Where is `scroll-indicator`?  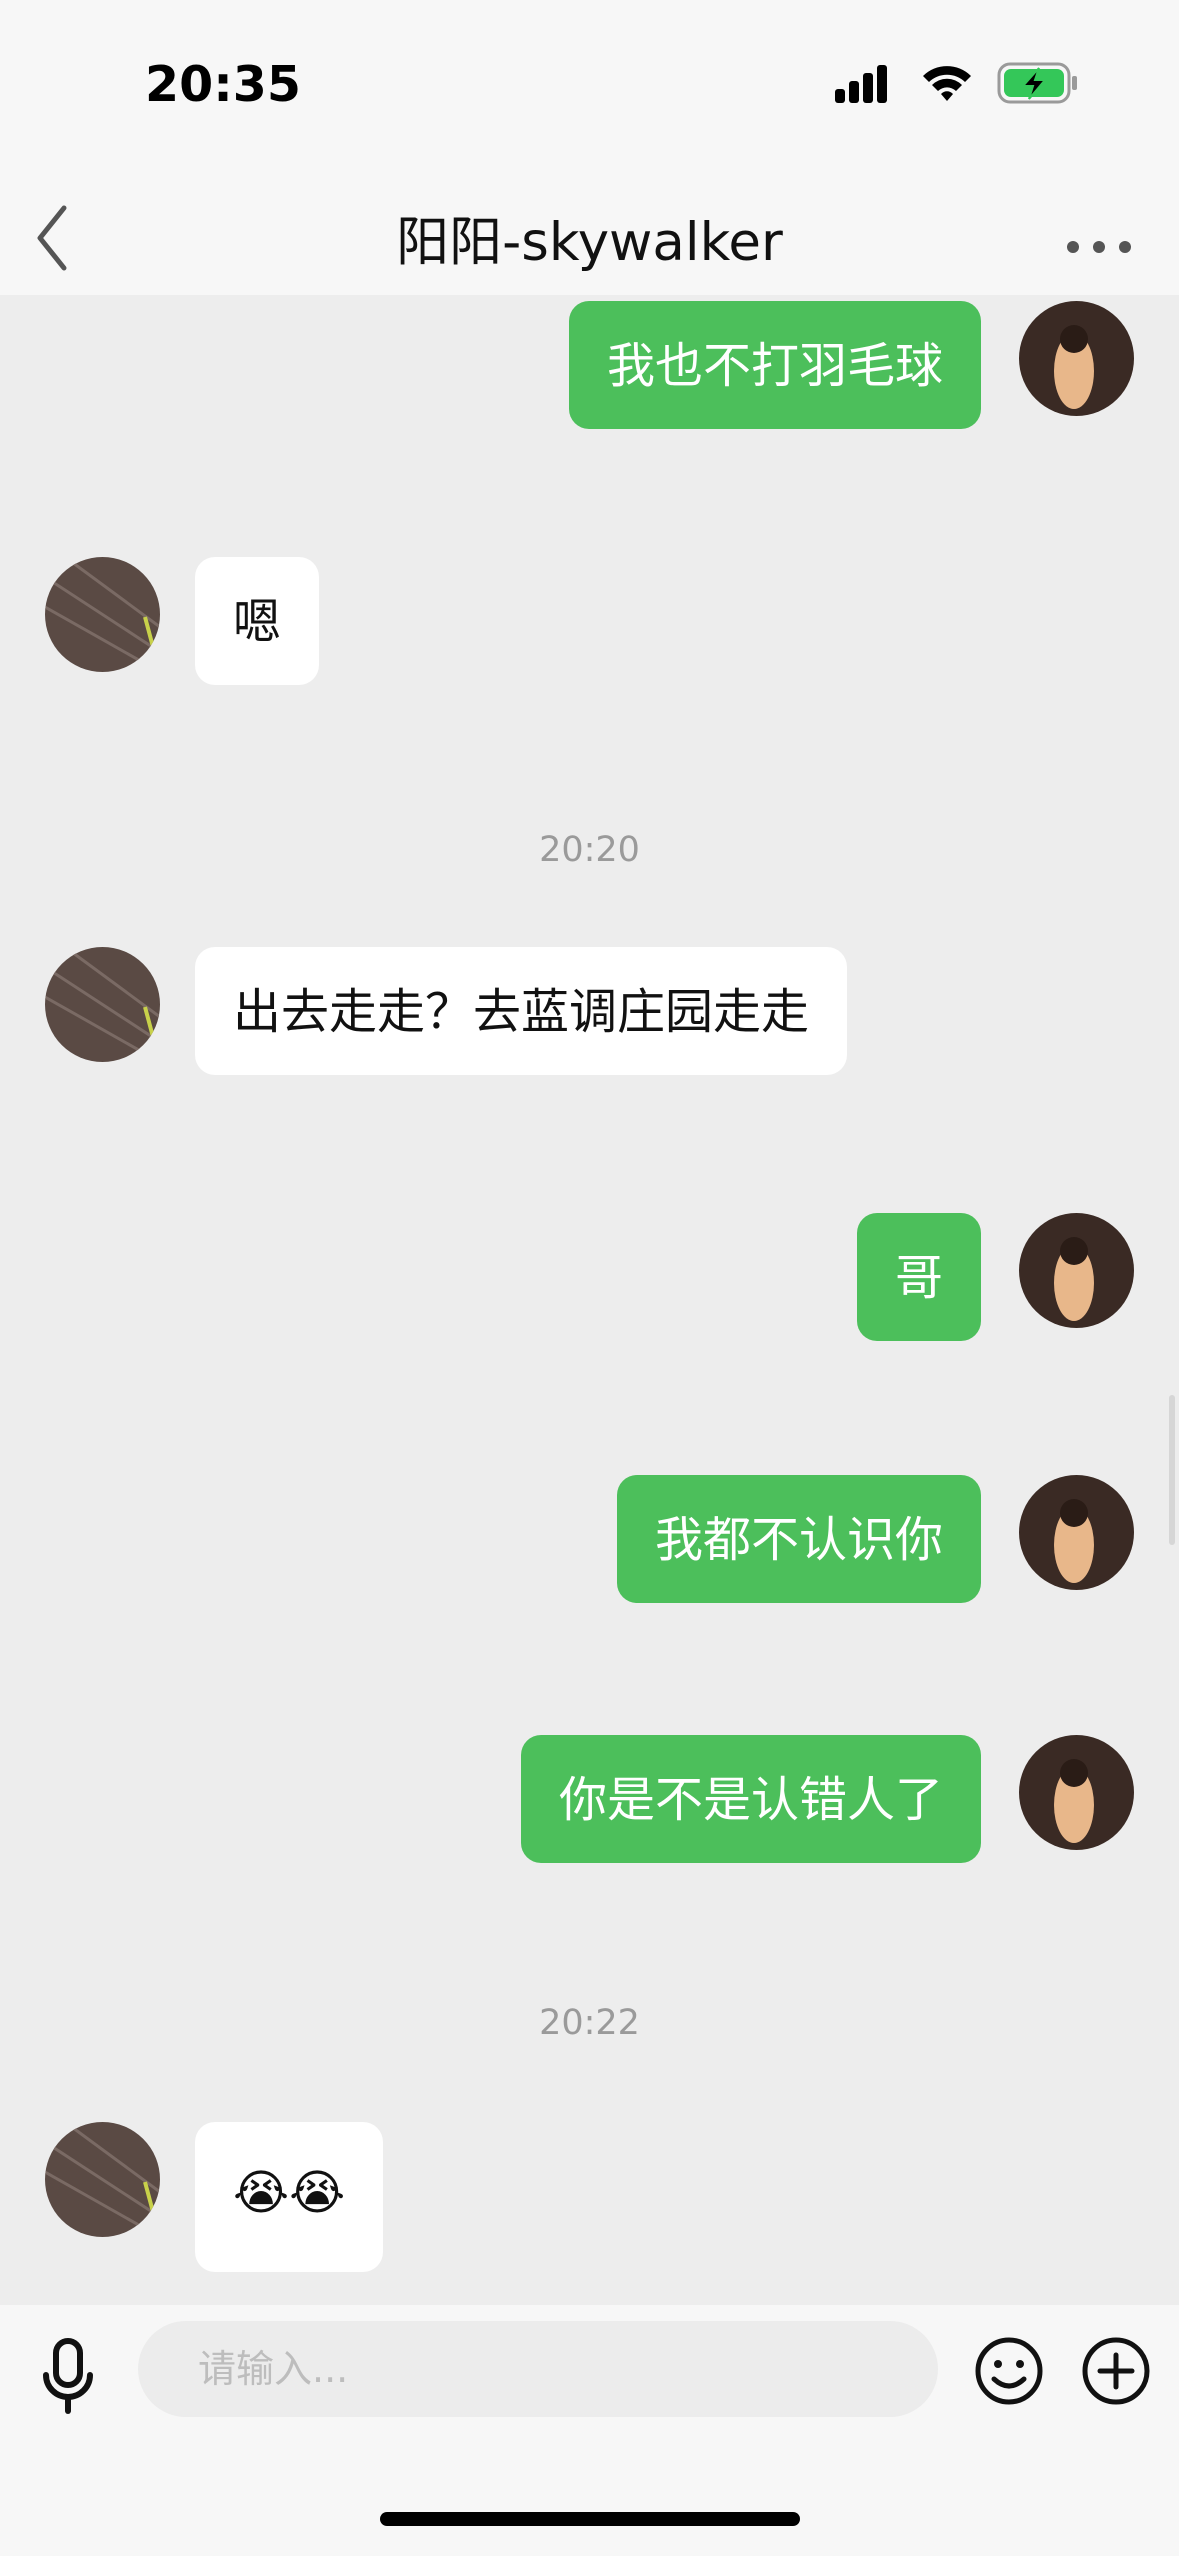 scroll-indicator is located at coordinates (1172, 1470).